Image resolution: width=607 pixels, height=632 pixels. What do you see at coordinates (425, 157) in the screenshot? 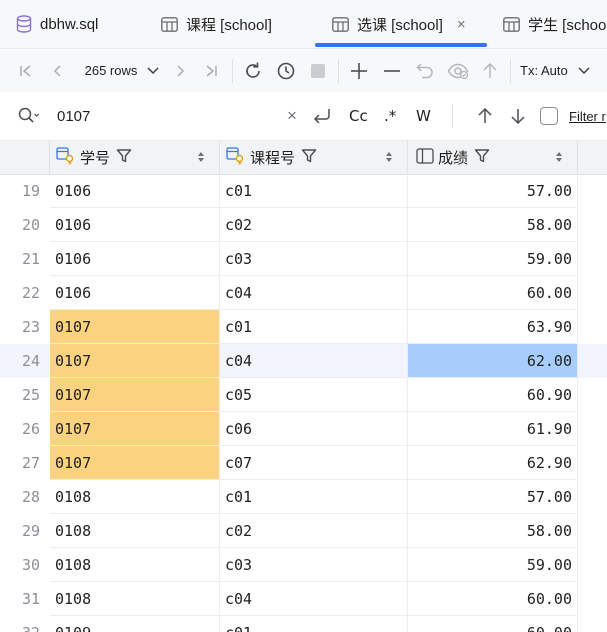
I see `column-icon` at bounding box center [425, 157].